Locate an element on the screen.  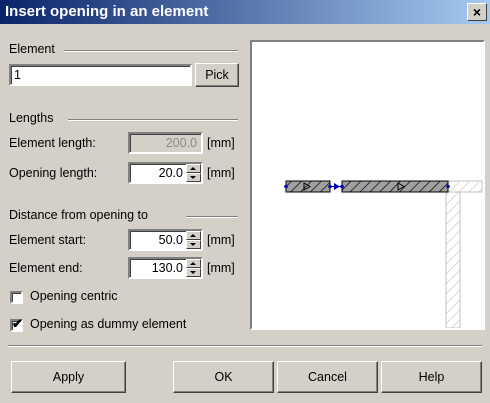
vertical-member is located at coordinates (453, 260).